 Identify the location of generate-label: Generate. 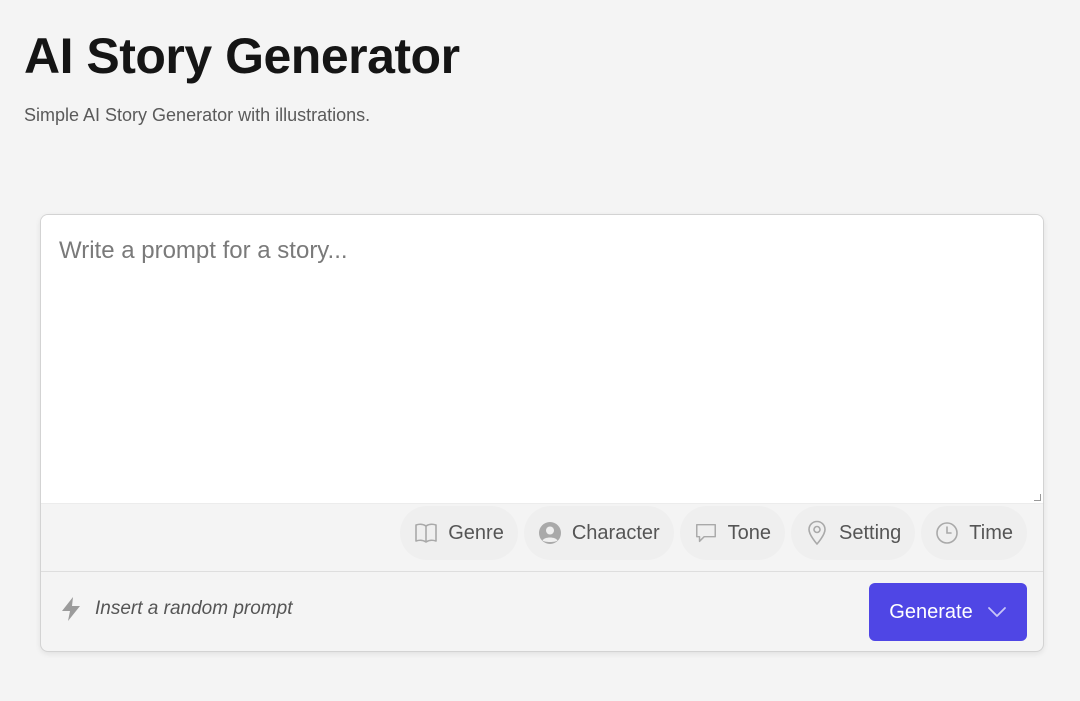
(931, 611).